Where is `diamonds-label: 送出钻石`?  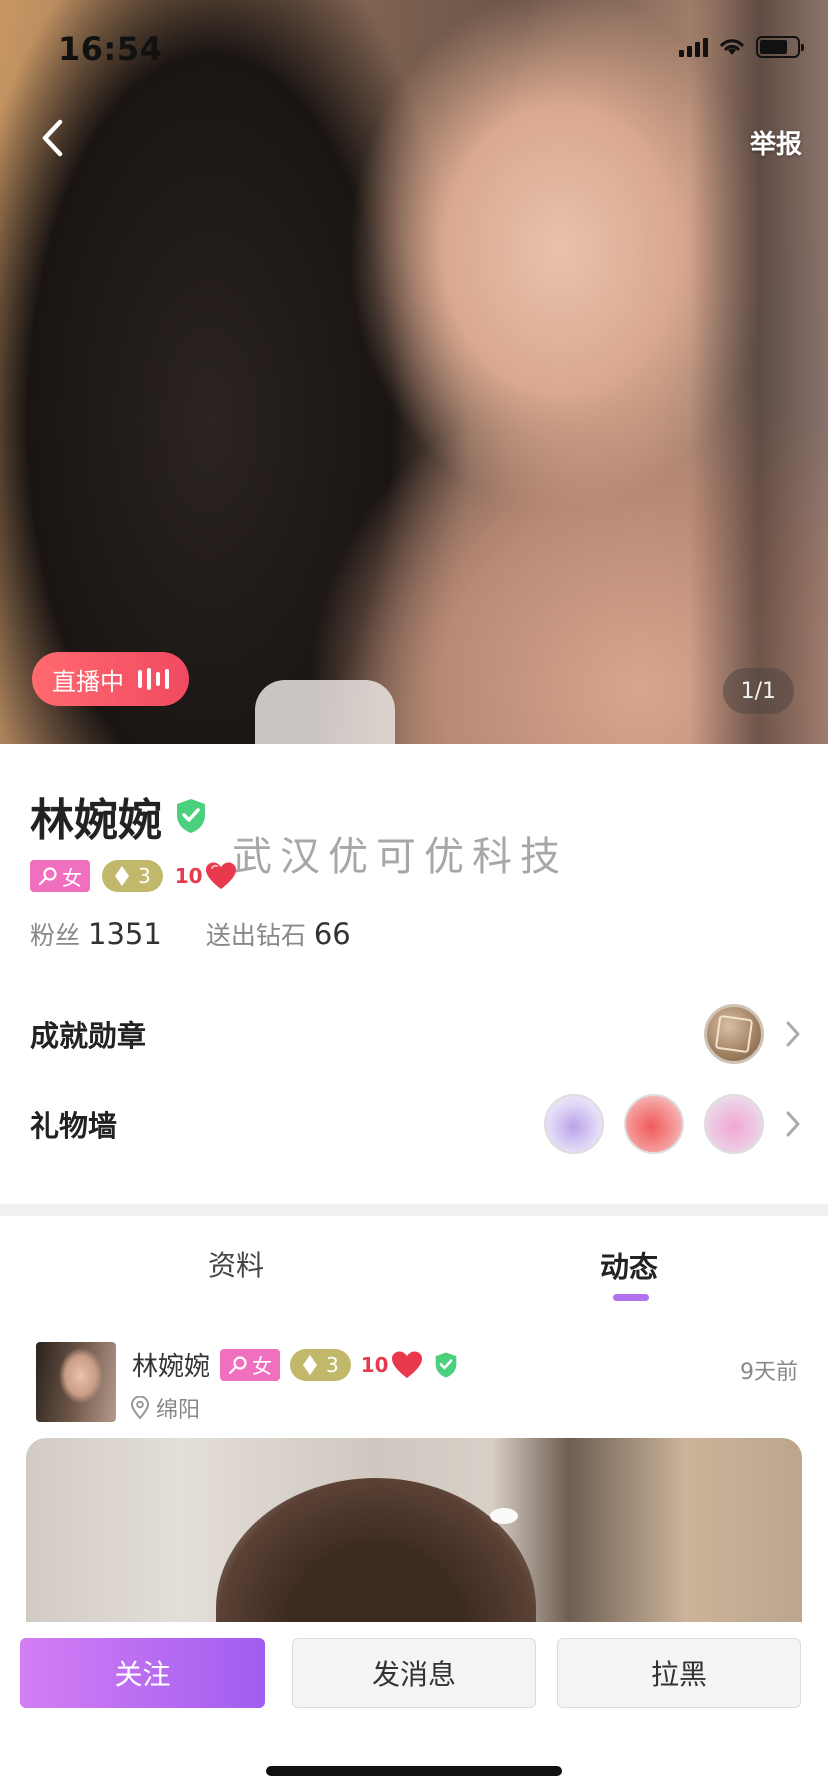
diamonds-label: 送出钻石 is located at coordinates (255, 935).